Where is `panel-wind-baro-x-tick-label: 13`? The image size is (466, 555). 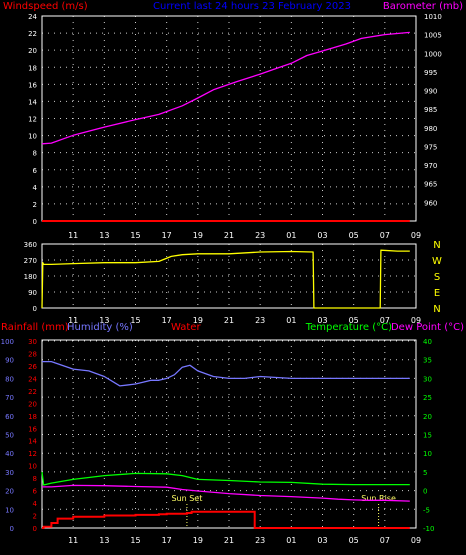 panel-wind-baro-x-tick-label: 13 is located at coordinates (104, 235).